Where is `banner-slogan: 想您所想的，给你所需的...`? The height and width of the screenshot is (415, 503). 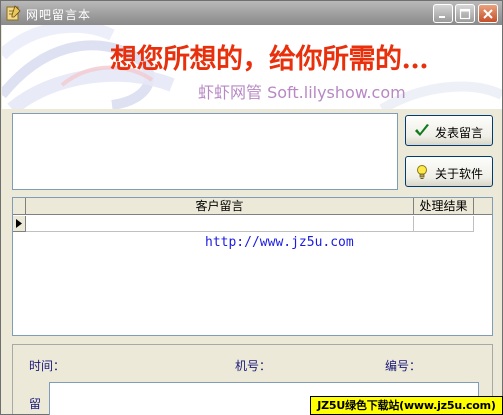 banner-slogan: 想您所想的，给你所需的... is located at coordinates (269, 59).